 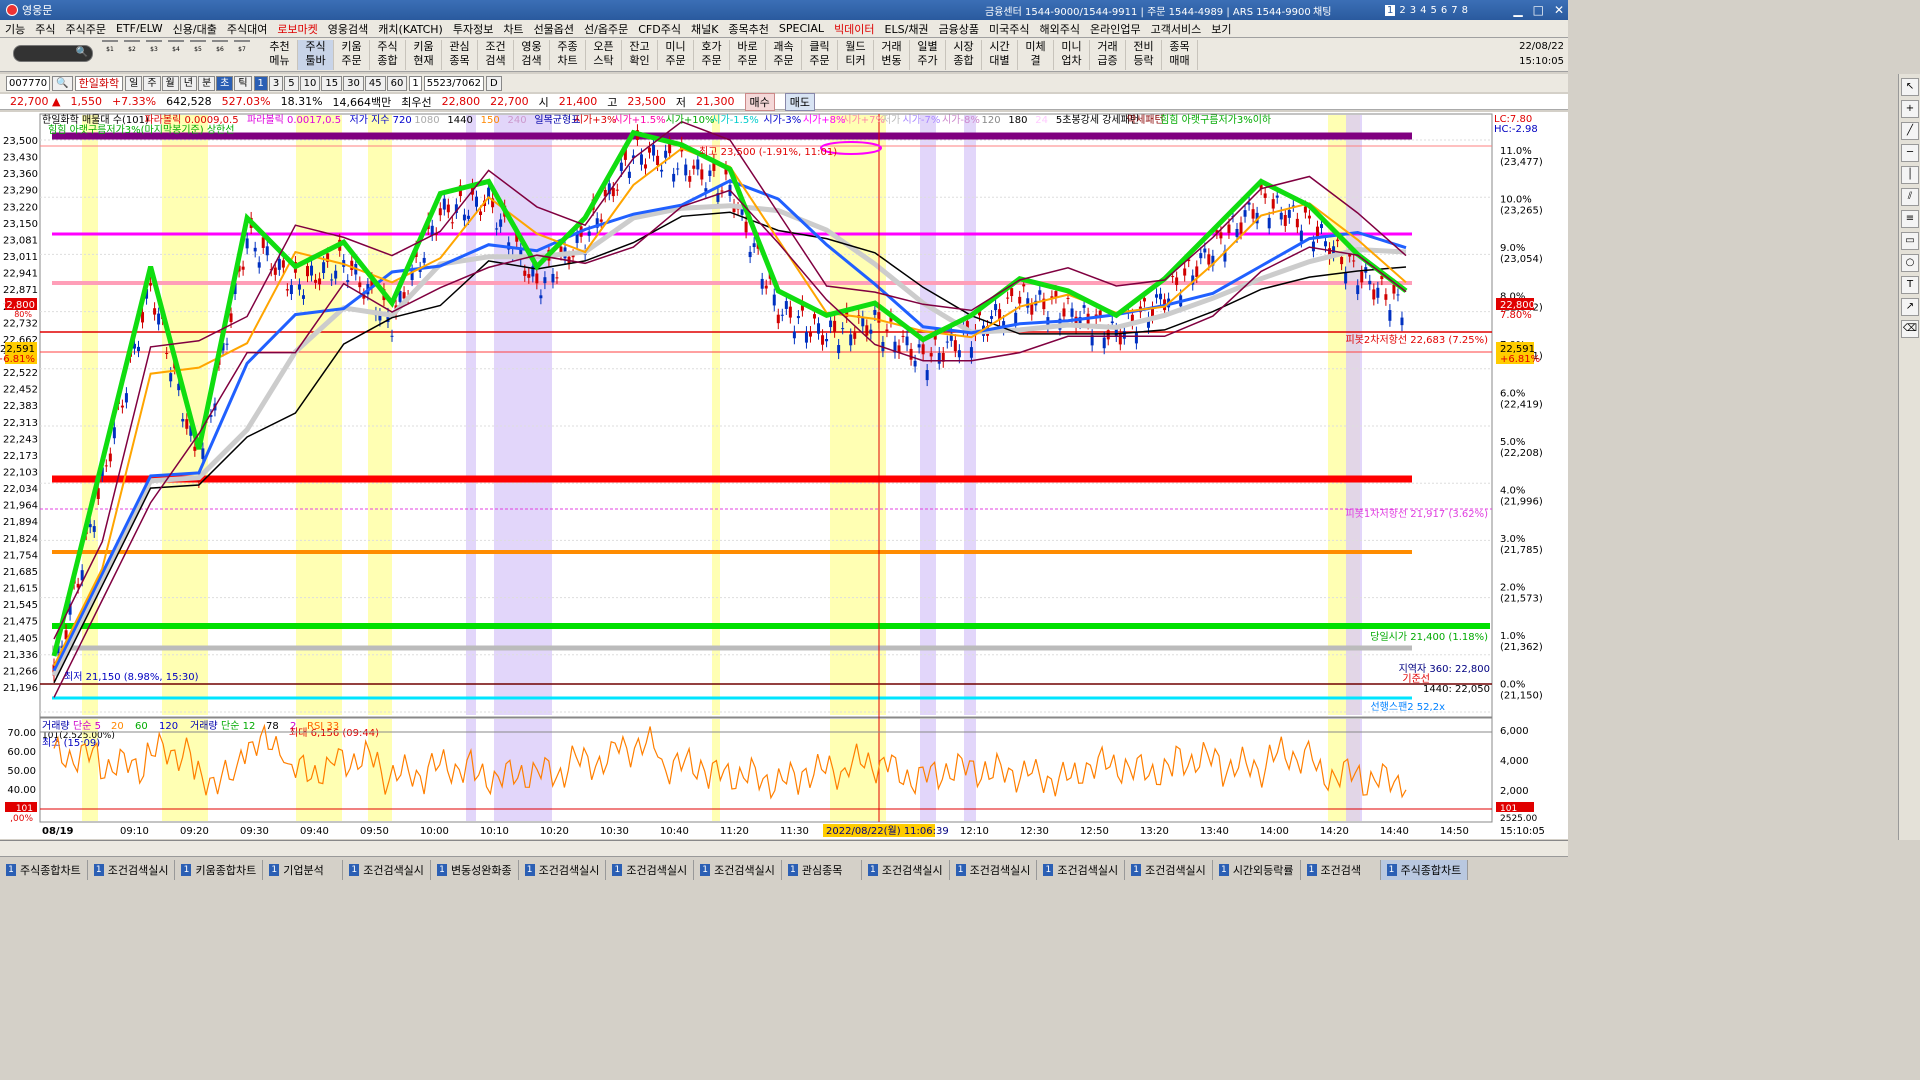 I want to click on period-button: 초, so click(x=225, y=83).